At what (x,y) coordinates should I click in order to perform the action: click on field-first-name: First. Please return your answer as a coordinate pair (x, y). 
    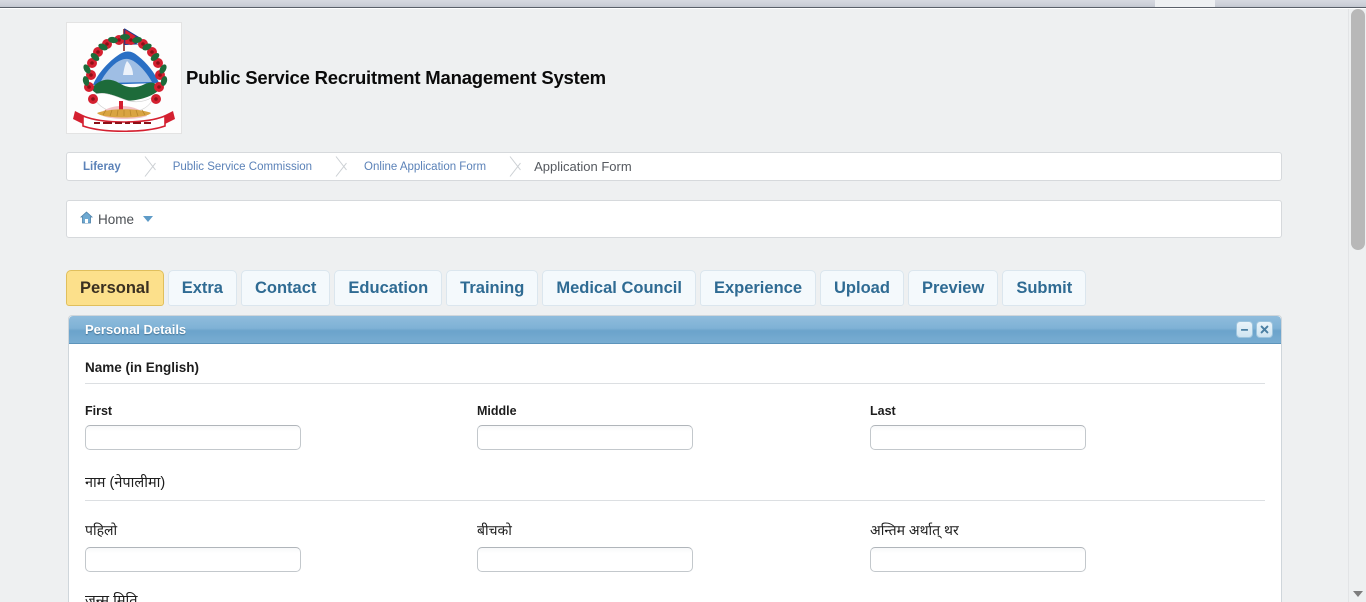
    Looking at the image, I should click on (281, 427).